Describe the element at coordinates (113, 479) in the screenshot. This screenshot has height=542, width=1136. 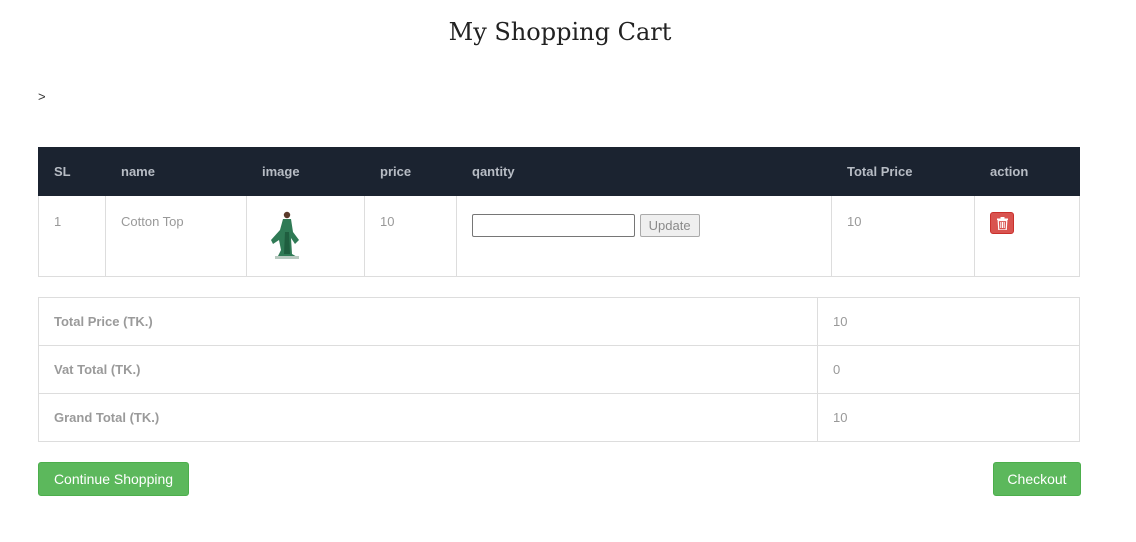
I see `continue-shopping-button: Continue Shopping` at that location.